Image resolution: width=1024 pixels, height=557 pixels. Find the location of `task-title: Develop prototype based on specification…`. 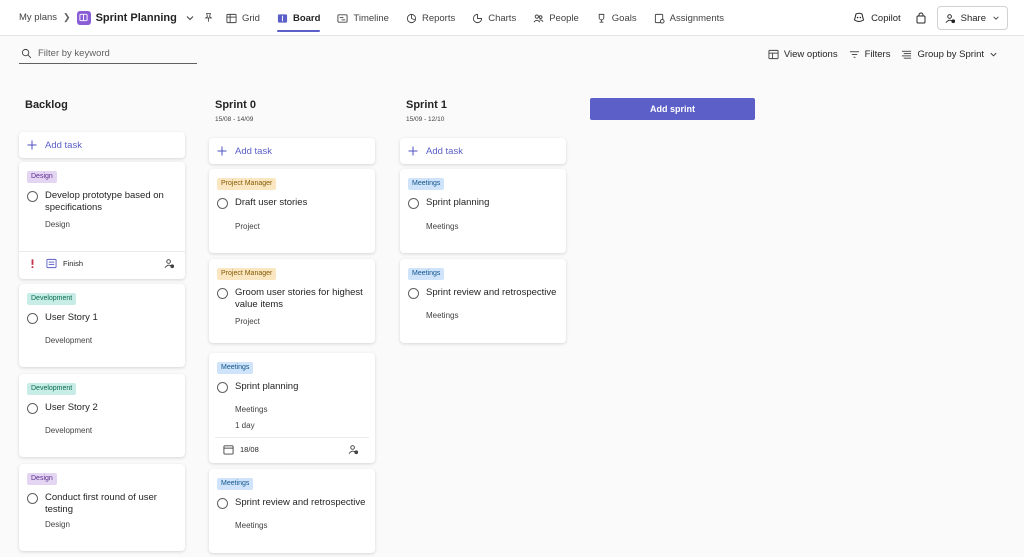

task-title: Develop prototype based on specification… is located at coordinates (111, 202).